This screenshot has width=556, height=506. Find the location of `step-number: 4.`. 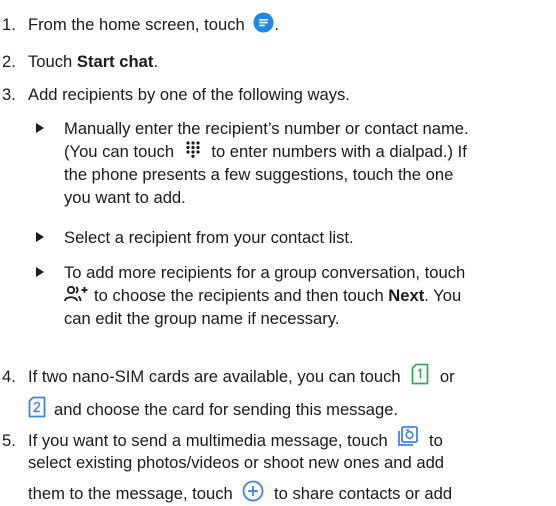

step-number: 4. is located at coordinates (9, 376).